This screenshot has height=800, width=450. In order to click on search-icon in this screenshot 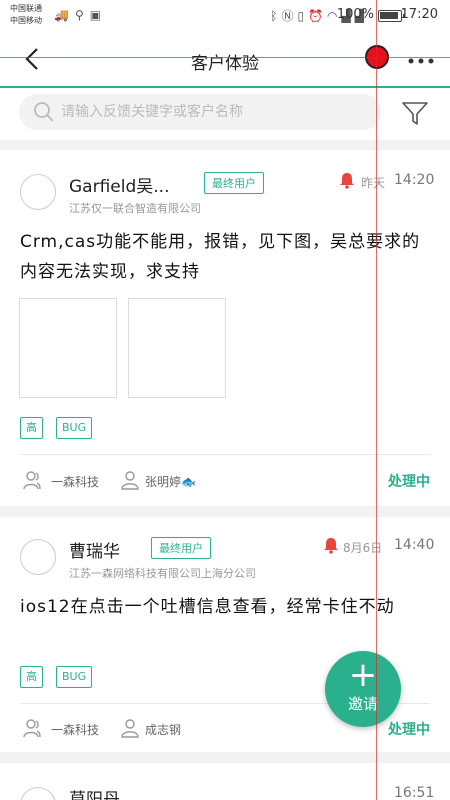, I will do `click(44, 112)`.